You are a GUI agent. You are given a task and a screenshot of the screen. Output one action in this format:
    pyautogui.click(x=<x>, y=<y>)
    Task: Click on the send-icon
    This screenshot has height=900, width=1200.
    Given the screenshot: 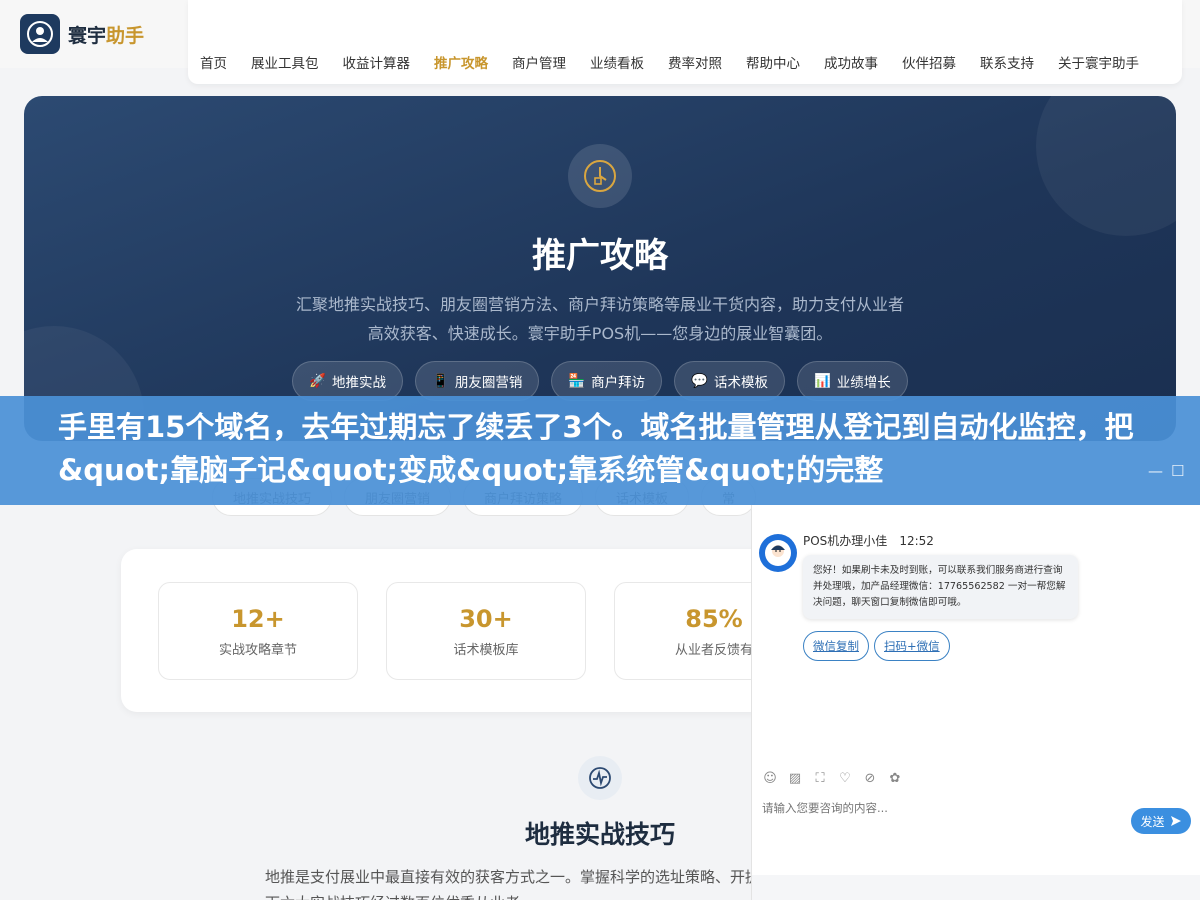 What is the action you would take?
    pyautogui.click(x=1175, y=821)
    